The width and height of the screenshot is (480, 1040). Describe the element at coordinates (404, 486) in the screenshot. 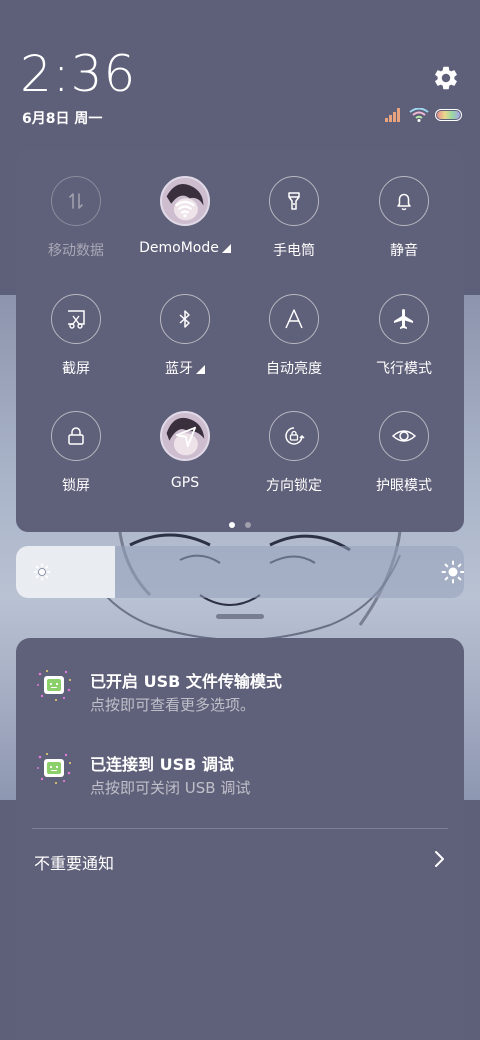

I see `tile-label: 护眼模式` at that location.